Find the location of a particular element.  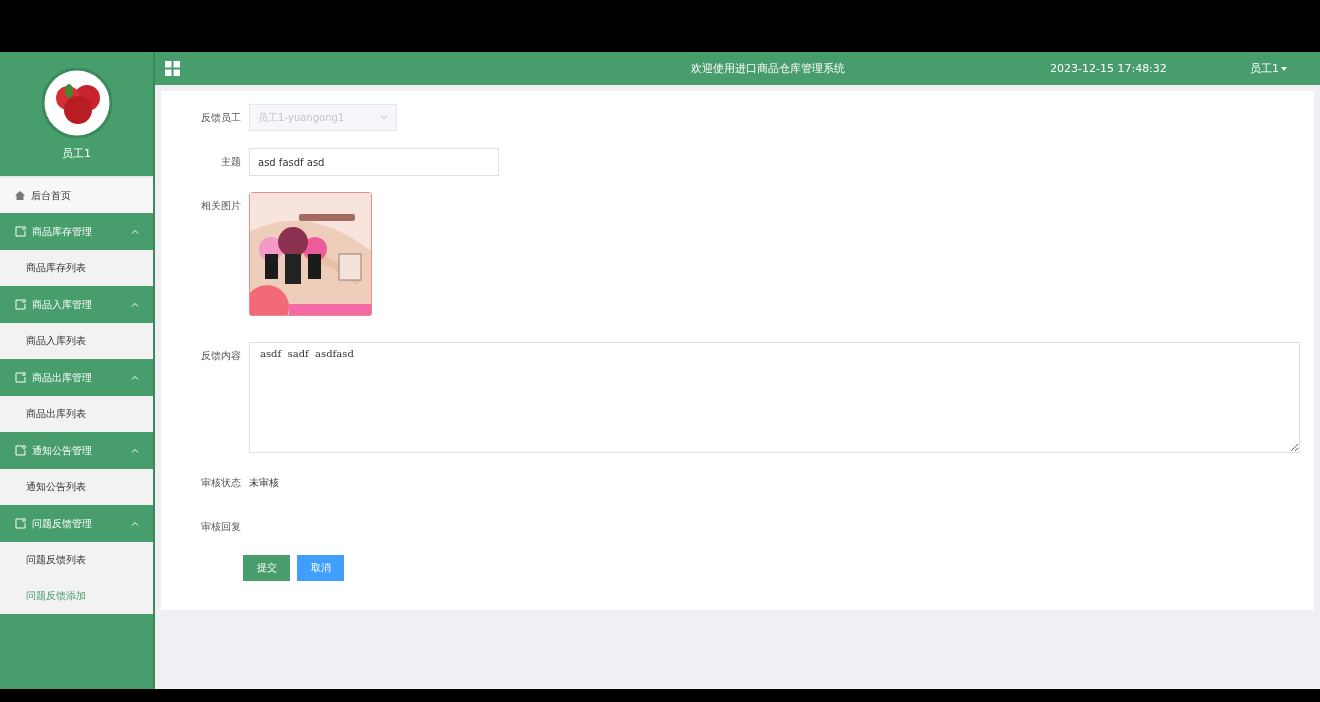

home-icon is located at coordinates (20, 195).